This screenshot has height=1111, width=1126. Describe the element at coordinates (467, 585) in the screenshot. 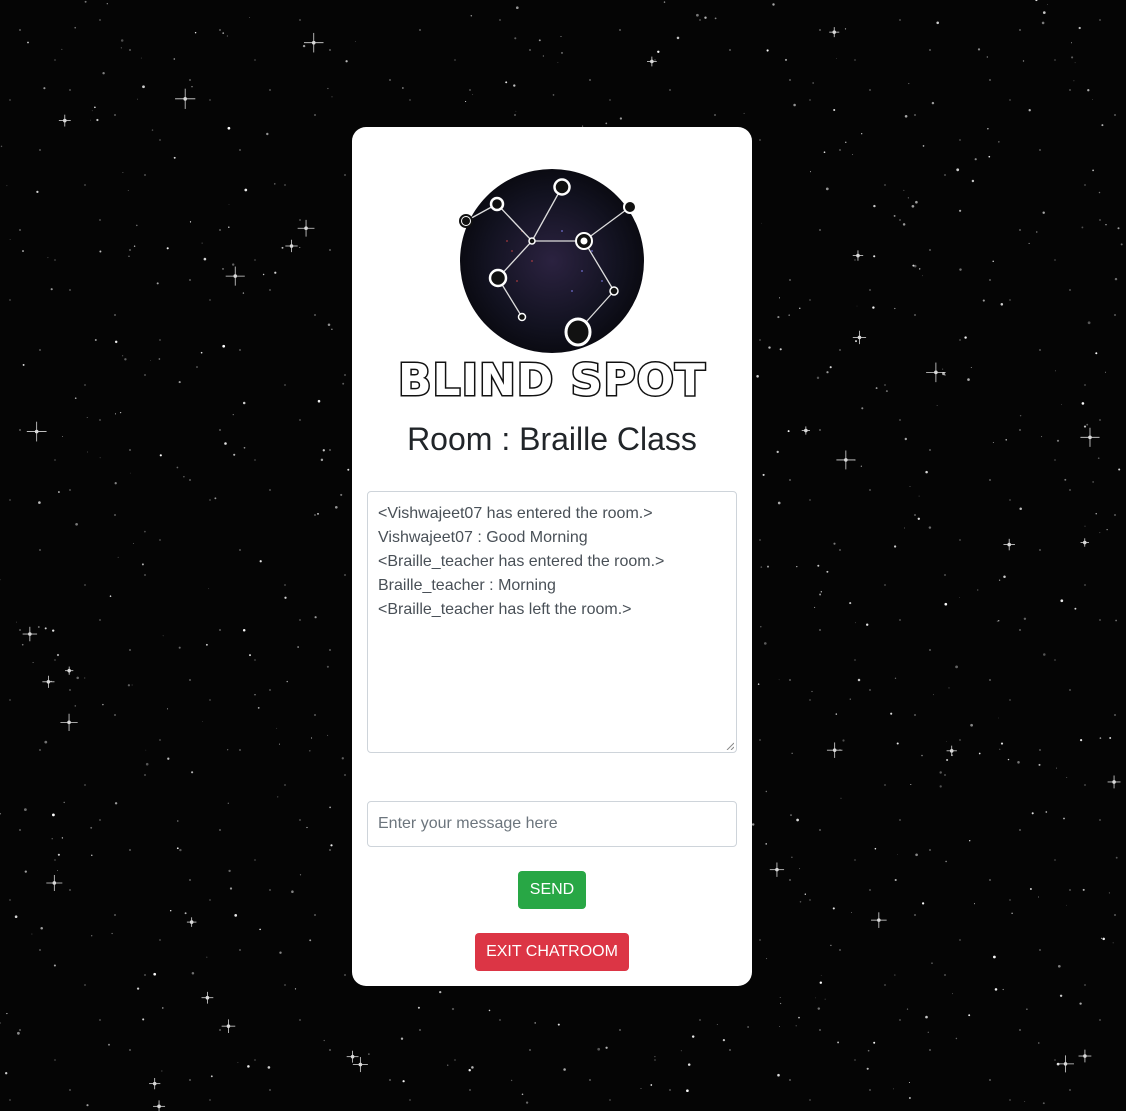

I see `chat-message: Braille_teacher : Morning` at that location.